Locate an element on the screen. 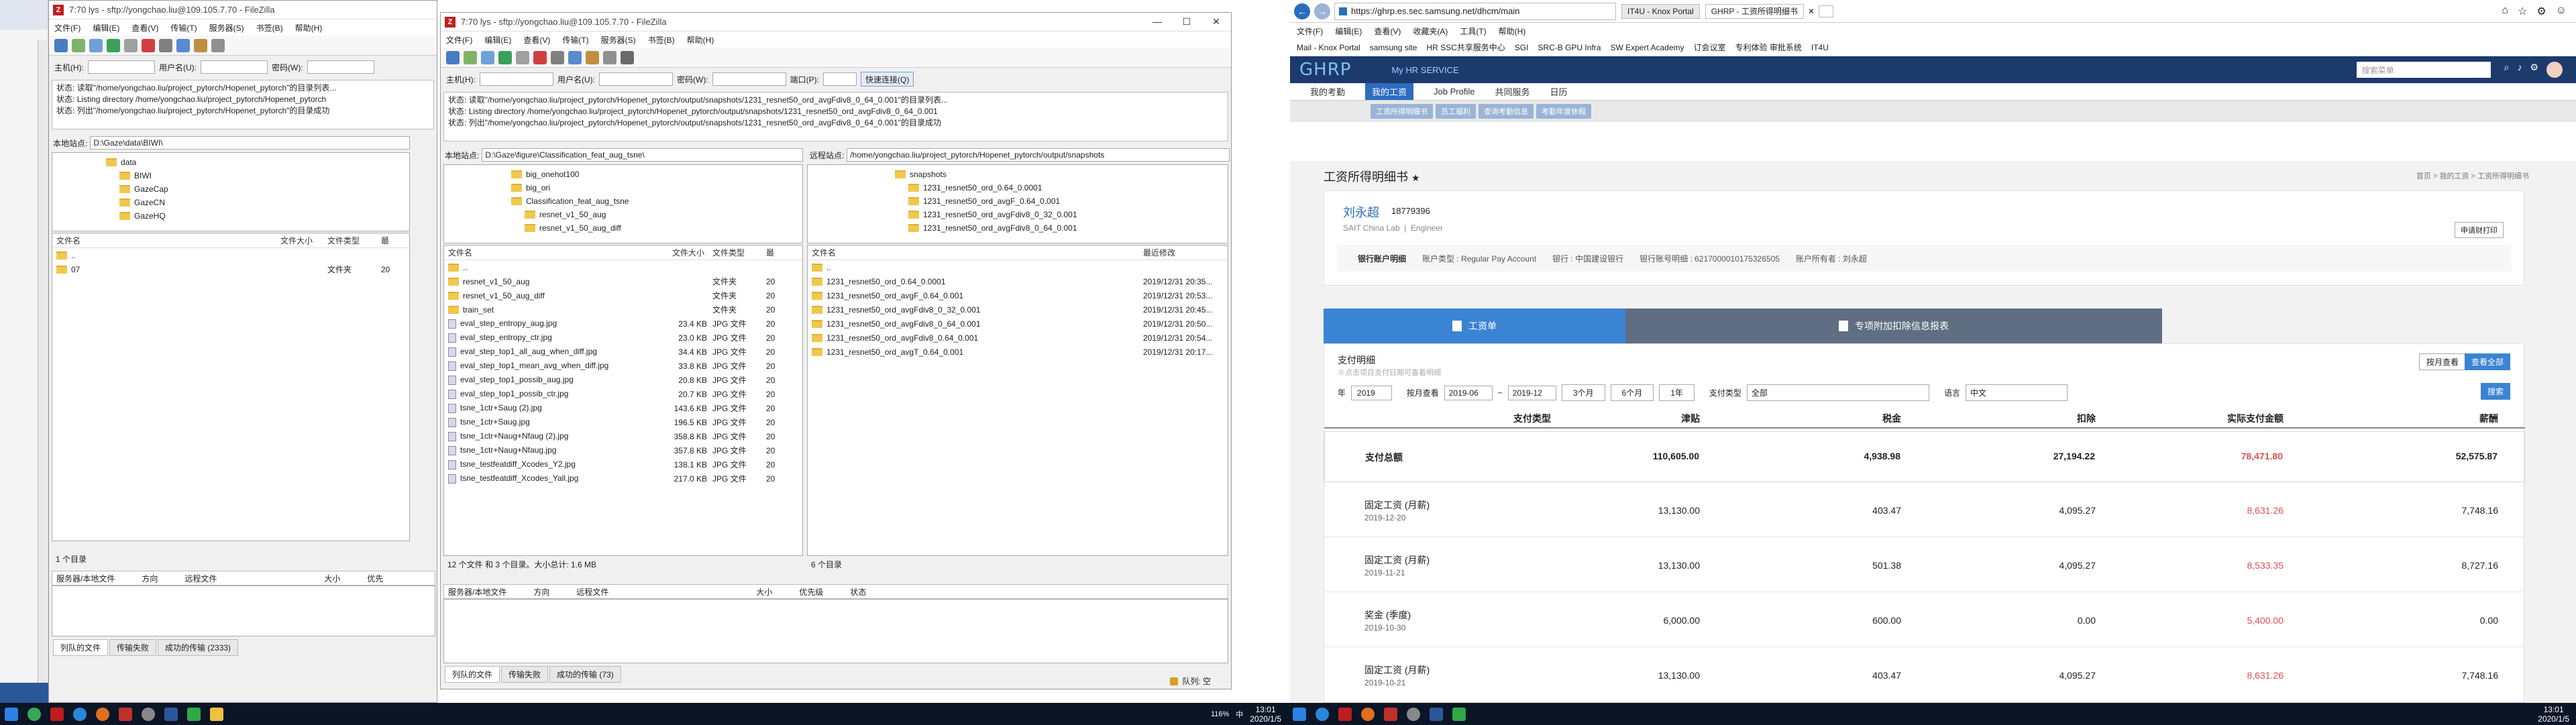 This screenshot has width=2576, height=725. refresh-icon is located at coordinates (113, 45).